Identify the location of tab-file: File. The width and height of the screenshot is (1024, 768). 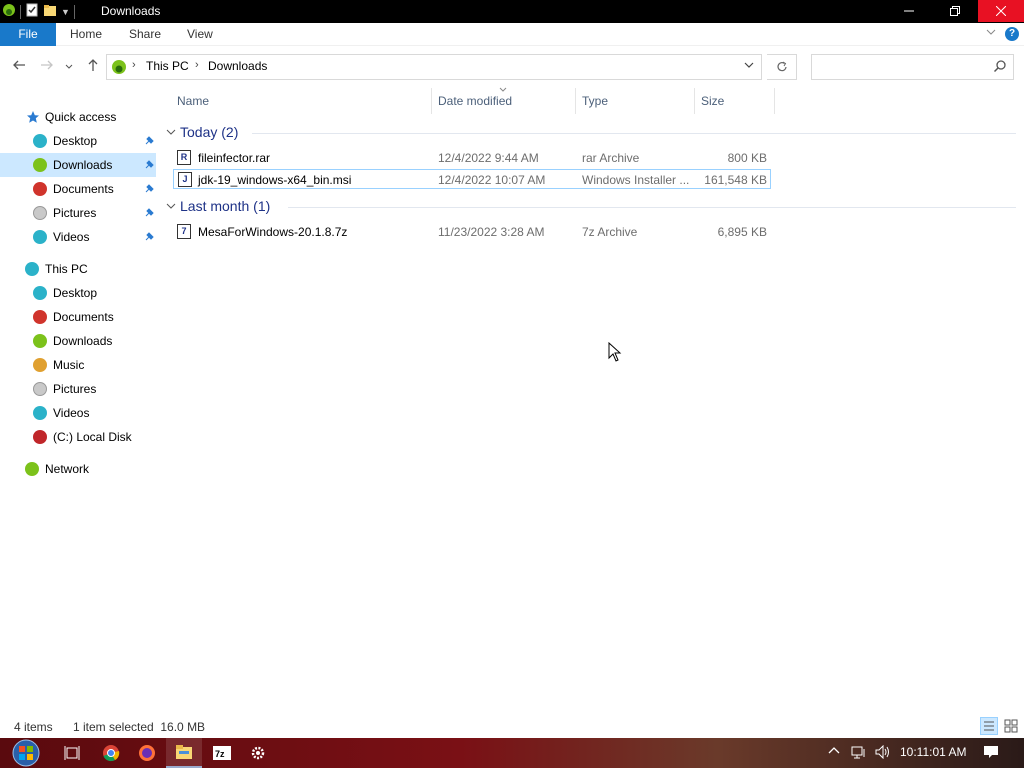
(28, 34).